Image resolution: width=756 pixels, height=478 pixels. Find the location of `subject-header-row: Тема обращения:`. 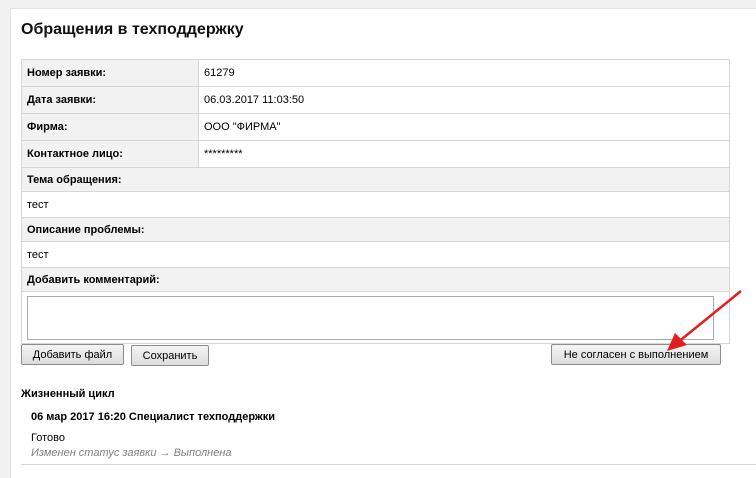

subject-header-row: Тема обращения: is located at coordinates (375, 179).